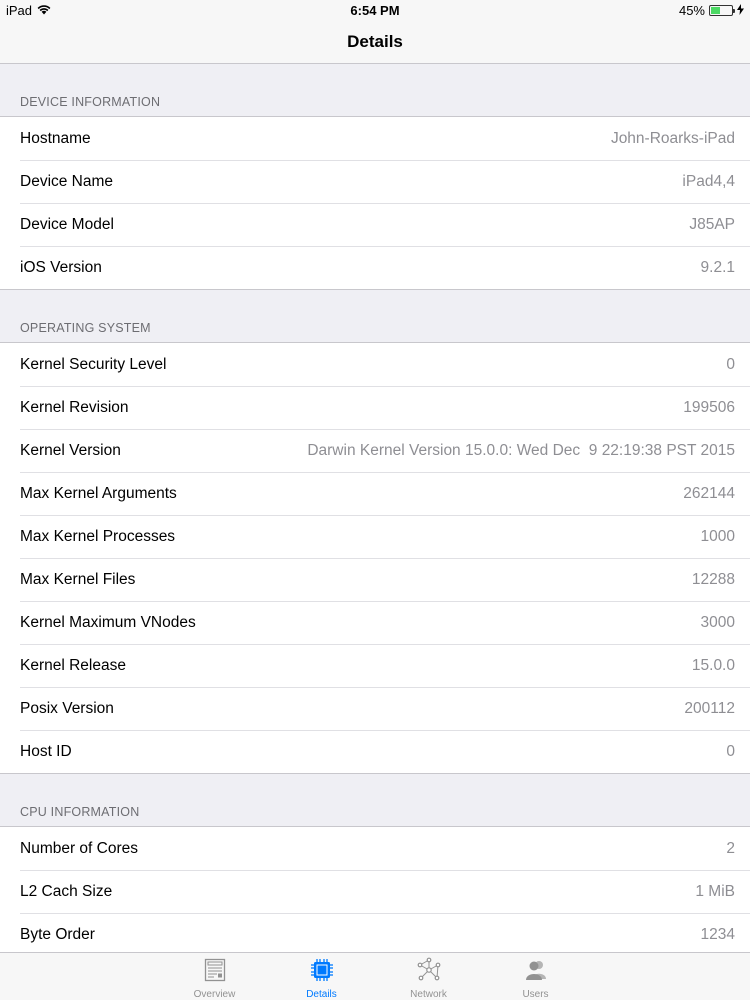 The image size is (750, 1000). What do you see at coordinates (375, 90) in the screenshot?
I see `section-header-device-information: DEVICE INFORMATION` at bounding box center [375, 90].